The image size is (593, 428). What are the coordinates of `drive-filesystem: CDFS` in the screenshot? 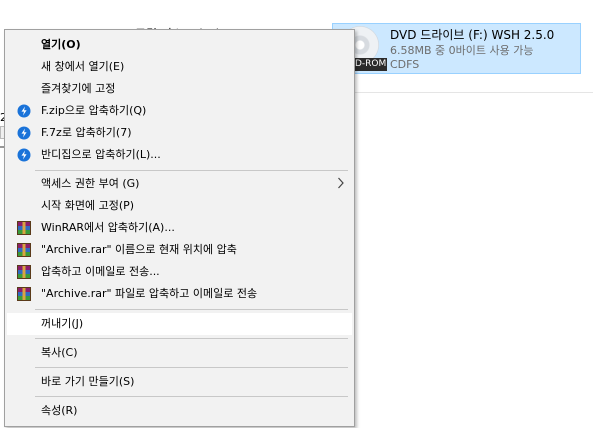 It's located at (405, 64).